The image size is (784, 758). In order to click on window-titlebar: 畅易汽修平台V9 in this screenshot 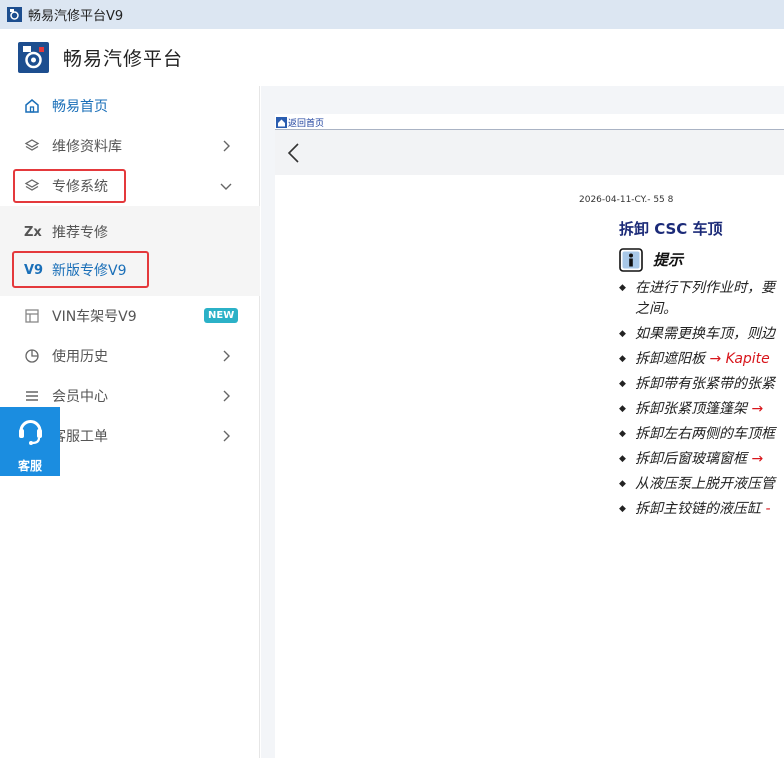, I will do `click(392, 14)`.